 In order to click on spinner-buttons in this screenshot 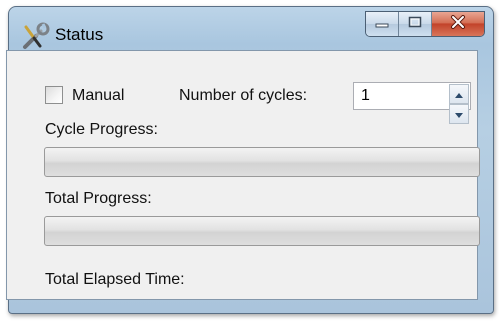, I will do `click(459, 104)`.